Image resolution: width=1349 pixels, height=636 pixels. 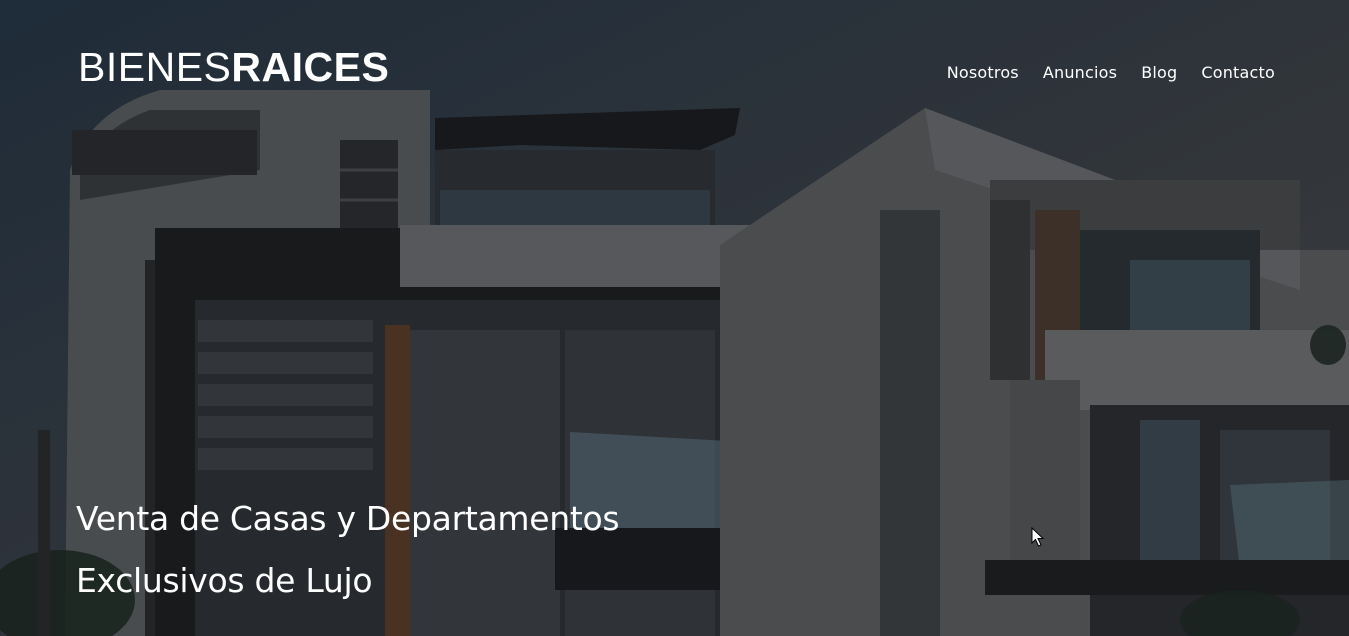 I want to click on nav-link-contacto: Contacto, so click(x=1238, y=72).